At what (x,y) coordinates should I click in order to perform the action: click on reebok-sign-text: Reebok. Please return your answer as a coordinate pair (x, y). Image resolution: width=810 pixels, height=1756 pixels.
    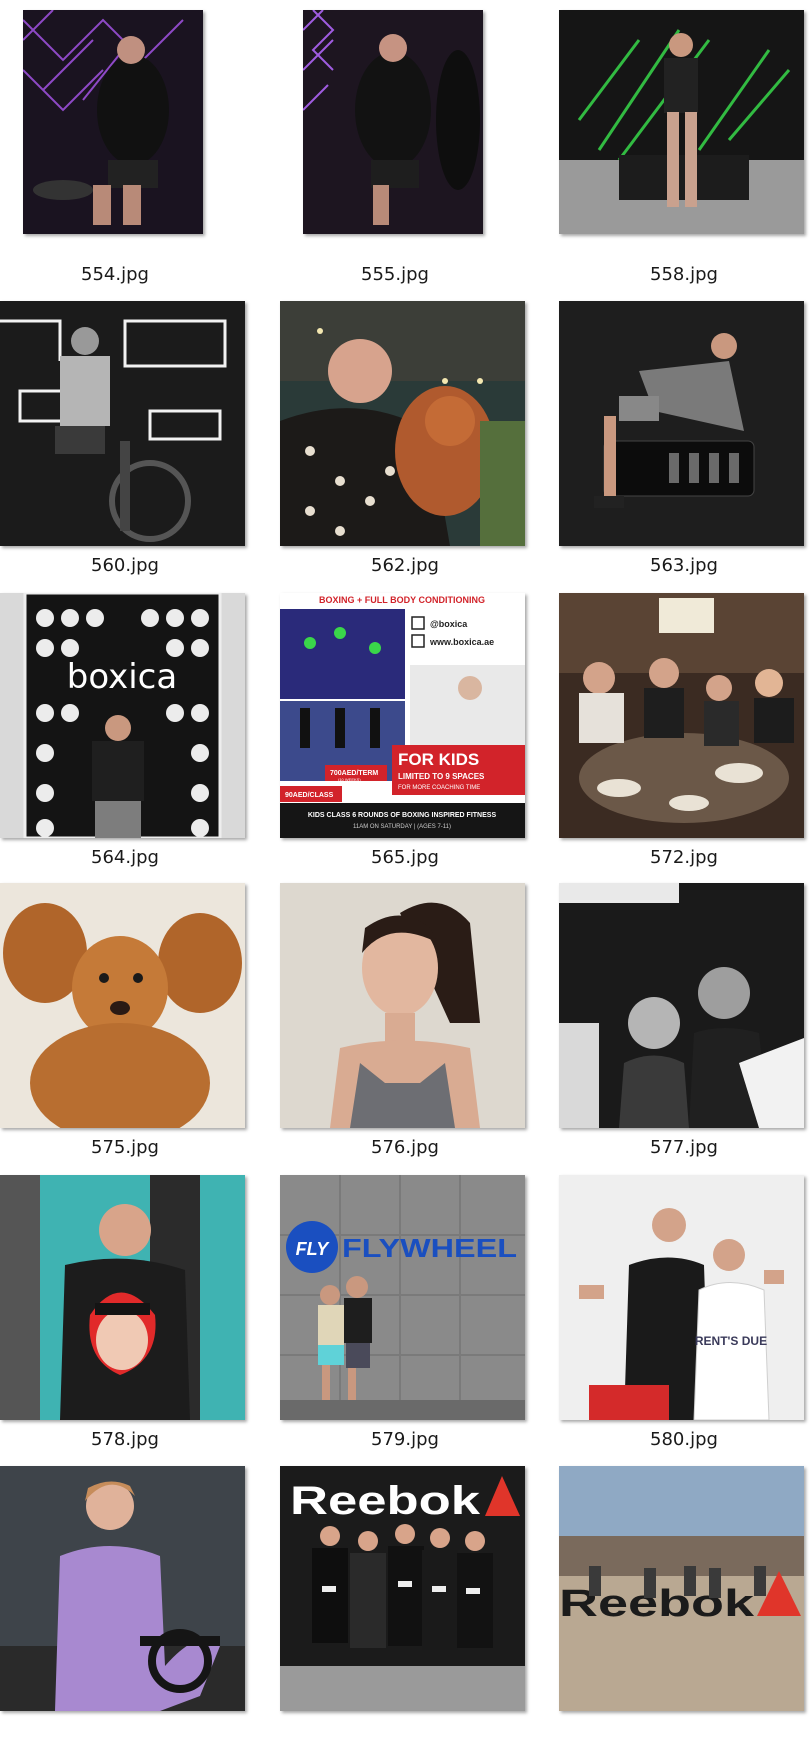
    Looking at the image, I should click on (385, 1501).